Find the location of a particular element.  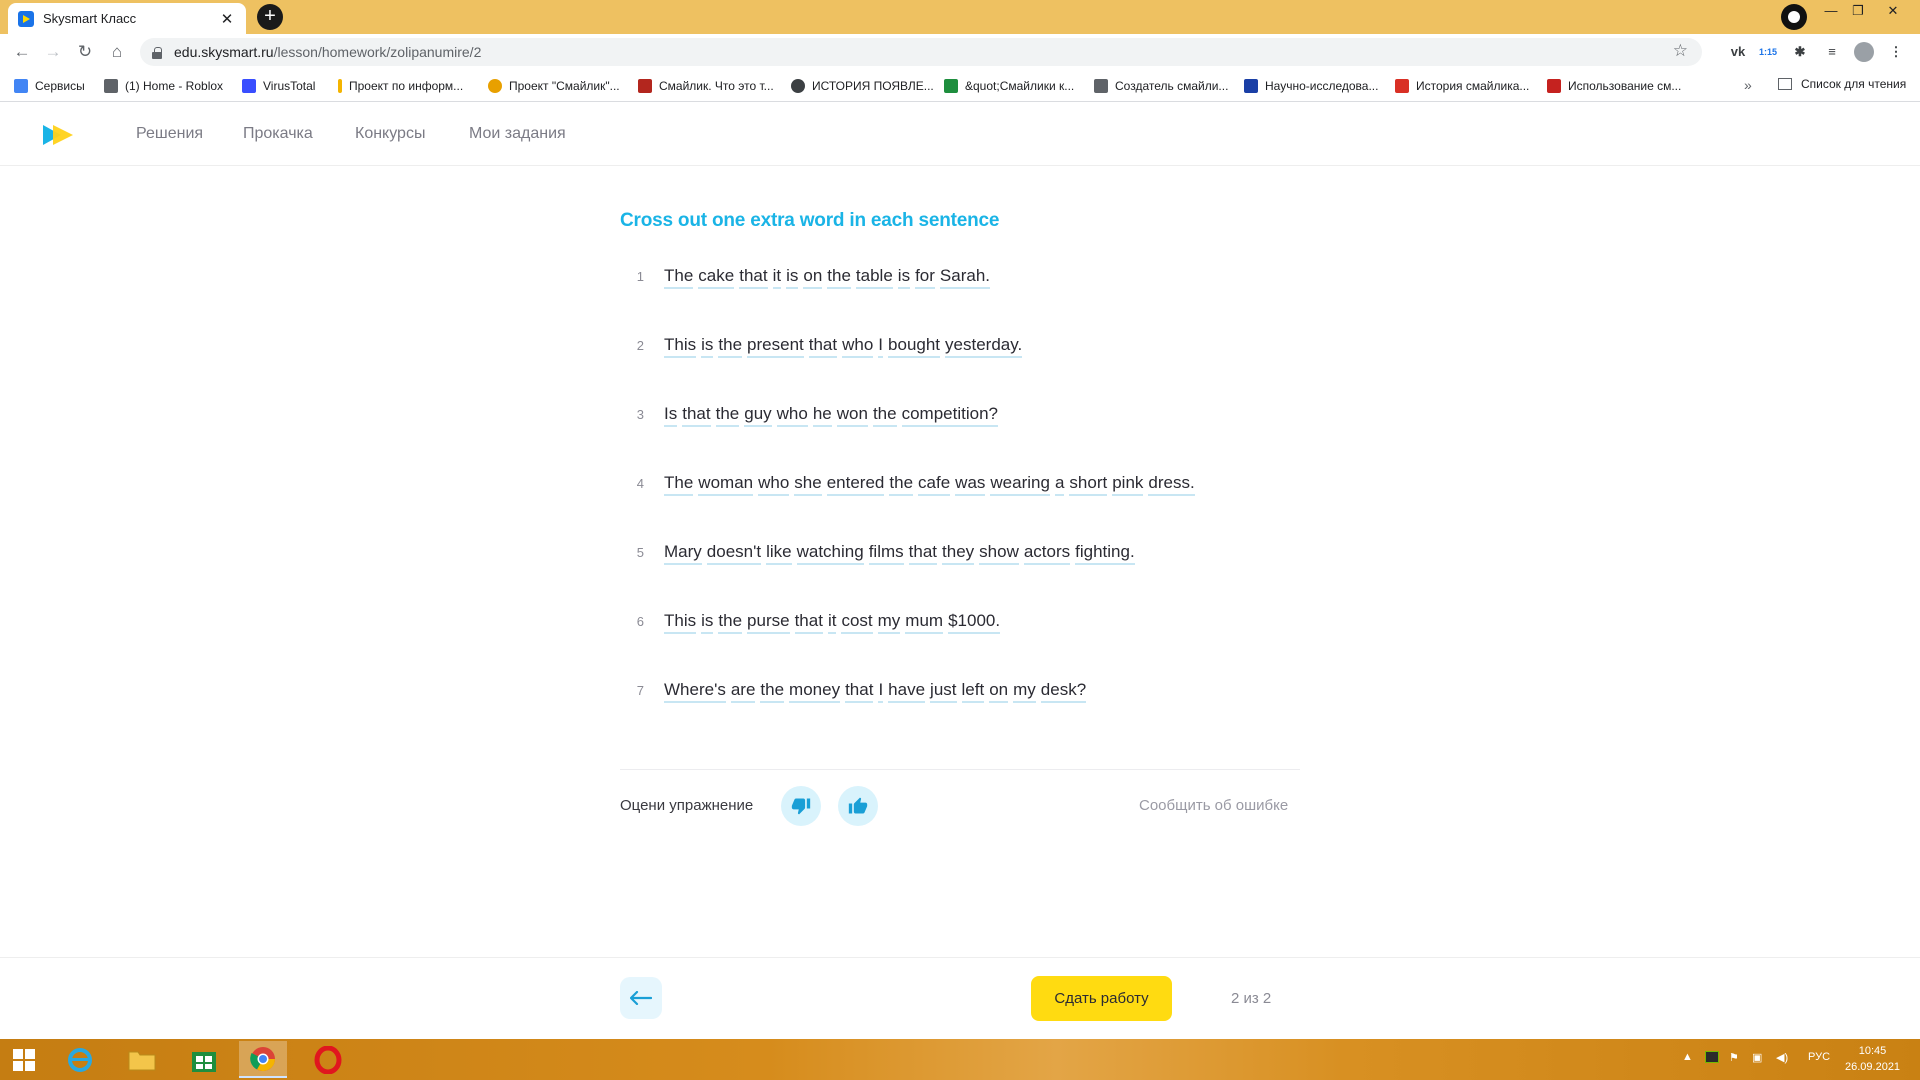

word-token: for is located at coordinates (925, 277).